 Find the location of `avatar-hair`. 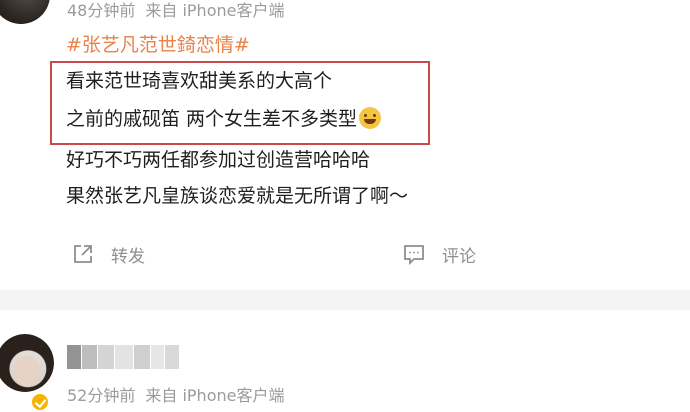

avatar-hair is located at coordinates (27, 363).